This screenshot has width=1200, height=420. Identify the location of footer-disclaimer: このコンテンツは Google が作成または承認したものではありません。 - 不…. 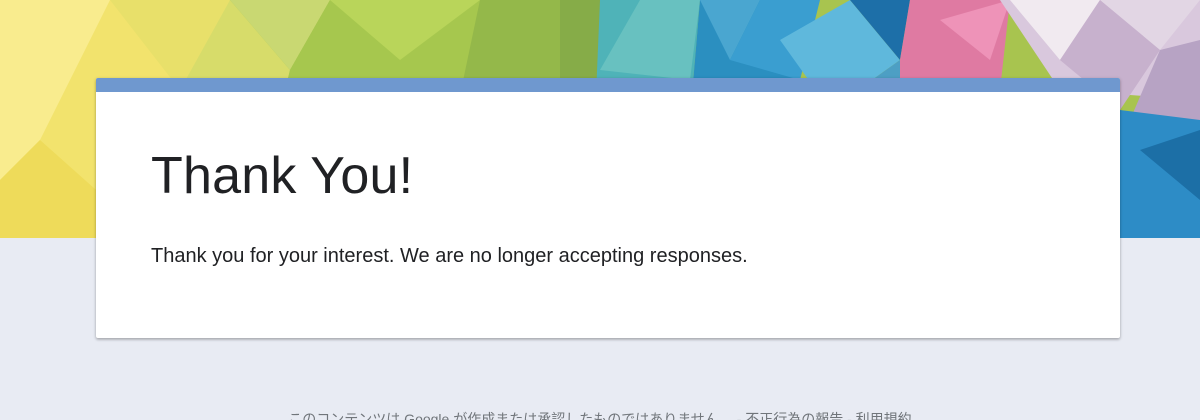
(600, 415).